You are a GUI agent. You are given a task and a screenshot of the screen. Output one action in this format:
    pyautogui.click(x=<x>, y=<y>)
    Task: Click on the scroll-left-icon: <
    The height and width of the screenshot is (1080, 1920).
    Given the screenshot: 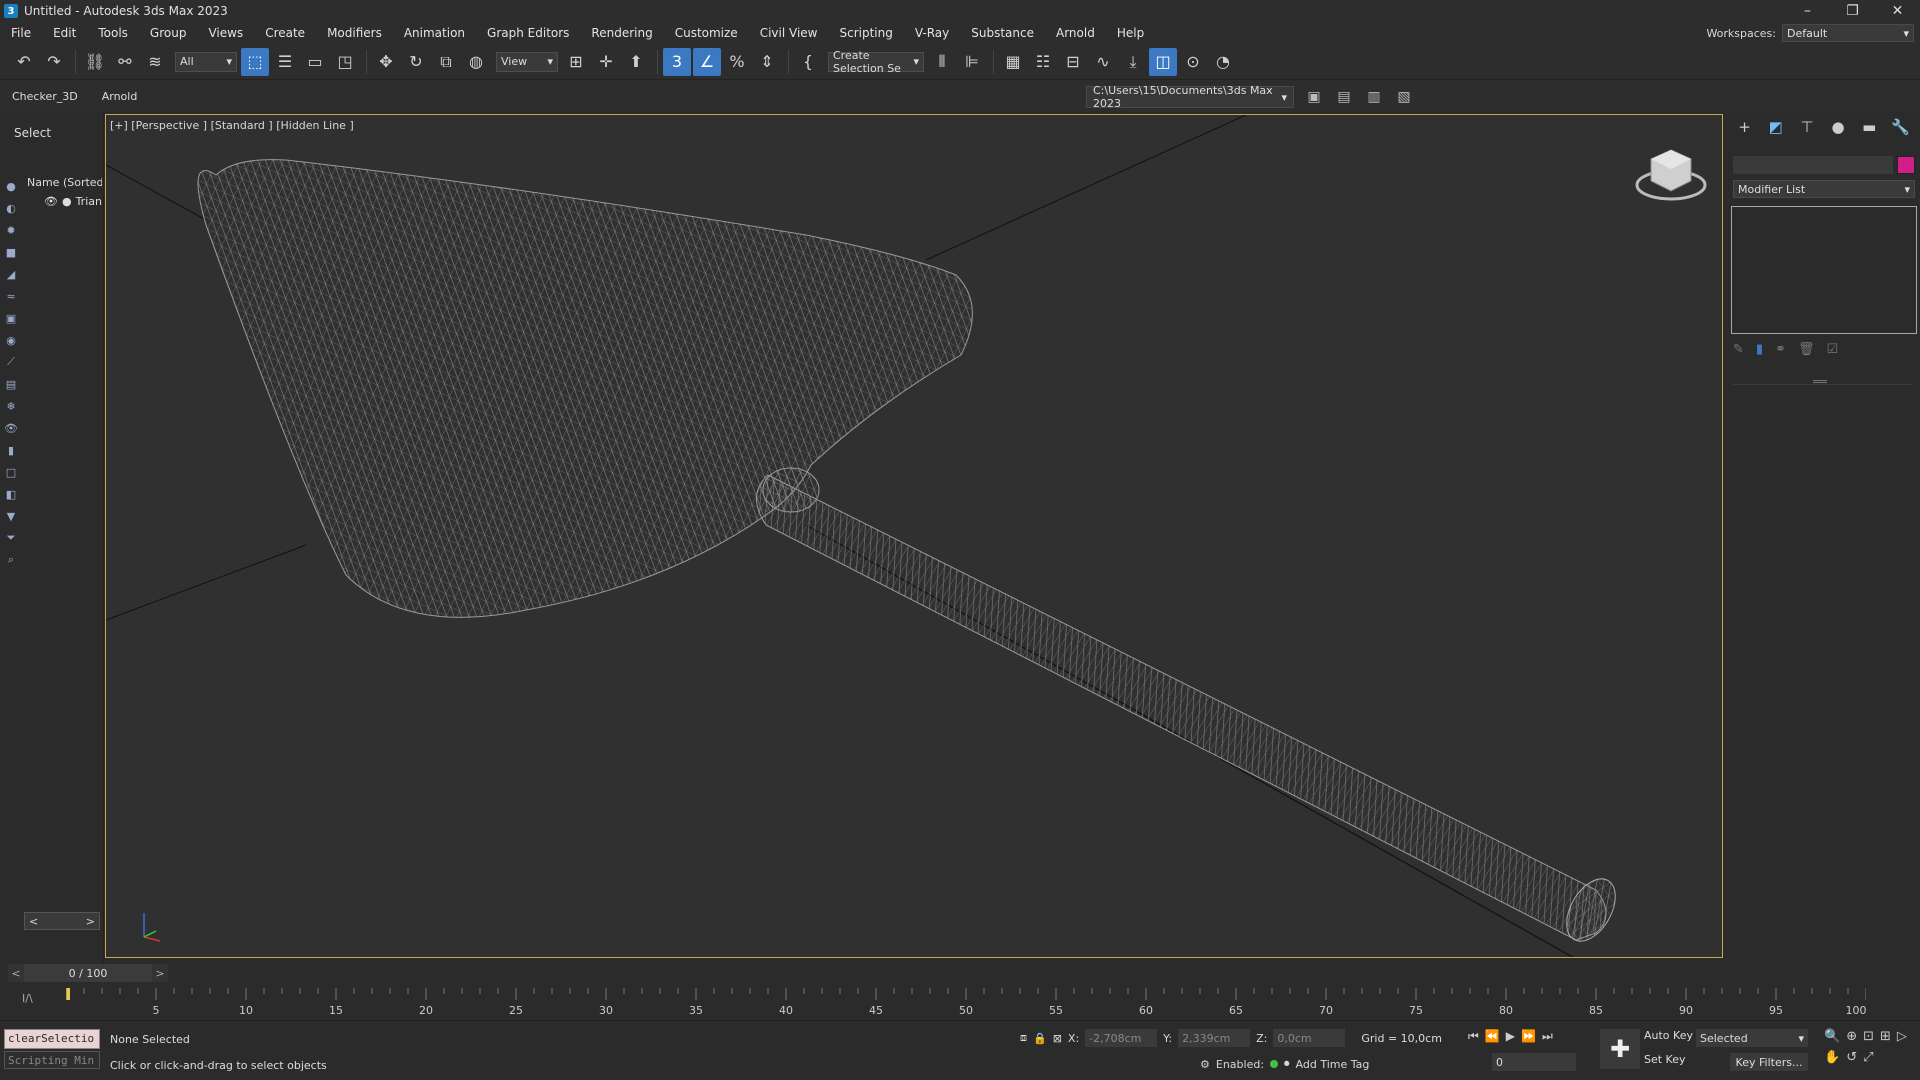 What is the action you would take?
    pyautogui.click(x=33, y=921)
    